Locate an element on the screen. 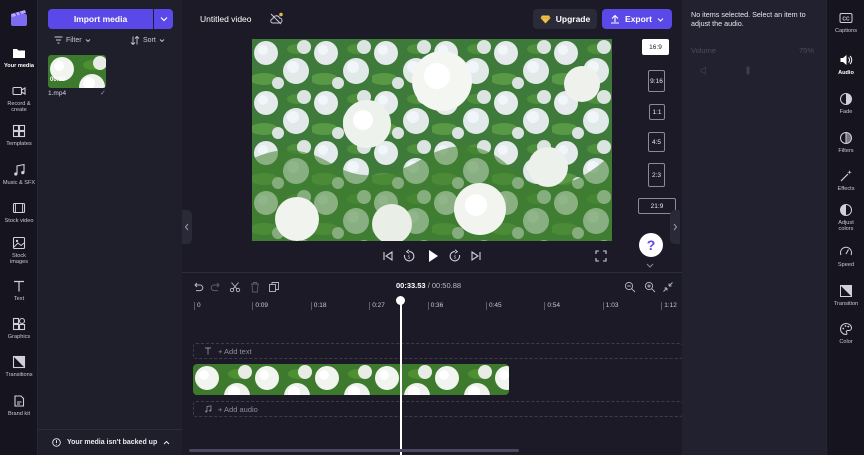 The image size is (864, 455). sort-icon is located at coordinates (135, 40).